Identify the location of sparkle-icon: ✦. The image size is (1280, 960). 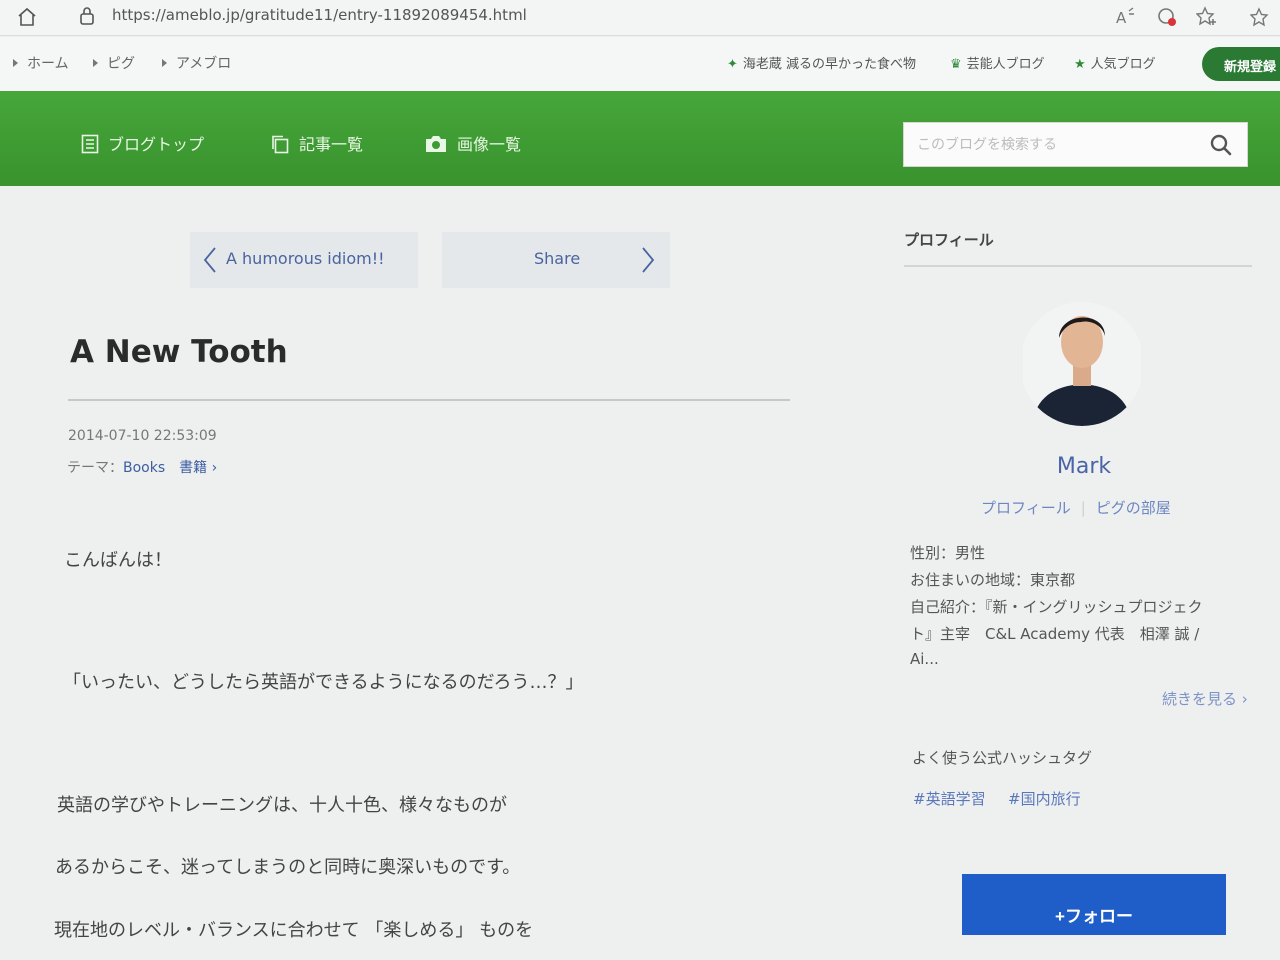
(732, 64).